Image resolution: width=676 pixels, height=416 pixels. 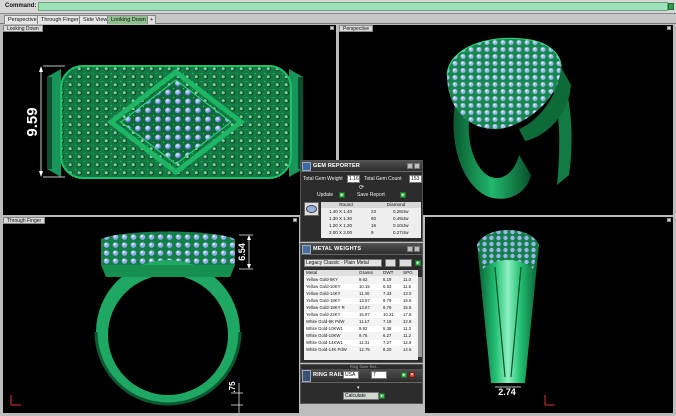 What do you see at coordinates (407, 300) in the screenshot?
I see `metal-spg: 15.6` at bounding box center [407, 300].